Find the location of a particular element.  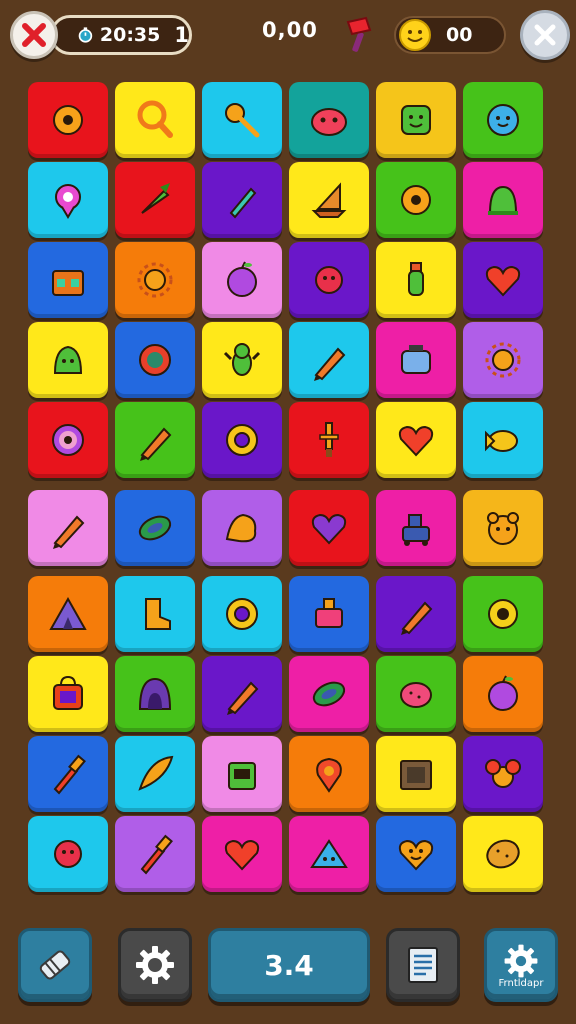

robot-icon is located at coordinates (416, 530).